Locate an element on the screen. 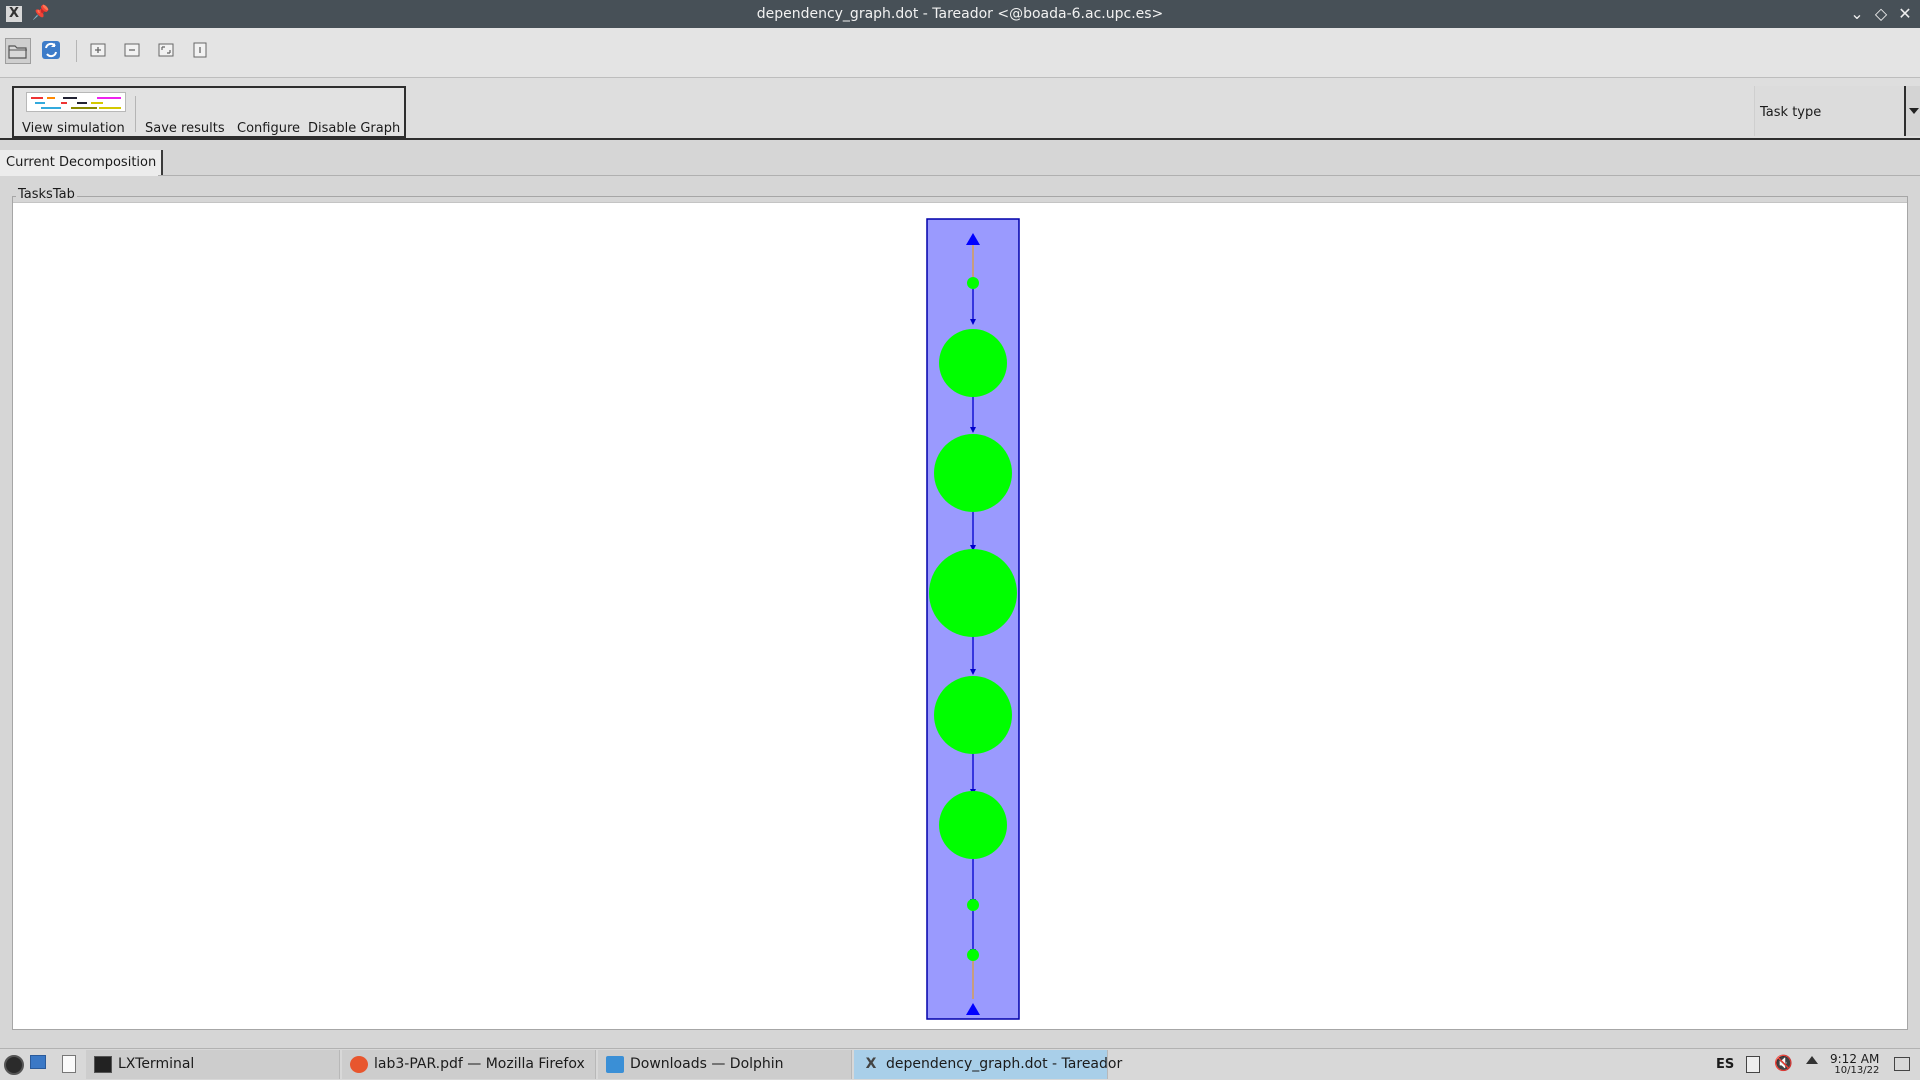 The image size is (1920, 1080). maximize-icon: ◇ is located at coordinates (1881, 14).